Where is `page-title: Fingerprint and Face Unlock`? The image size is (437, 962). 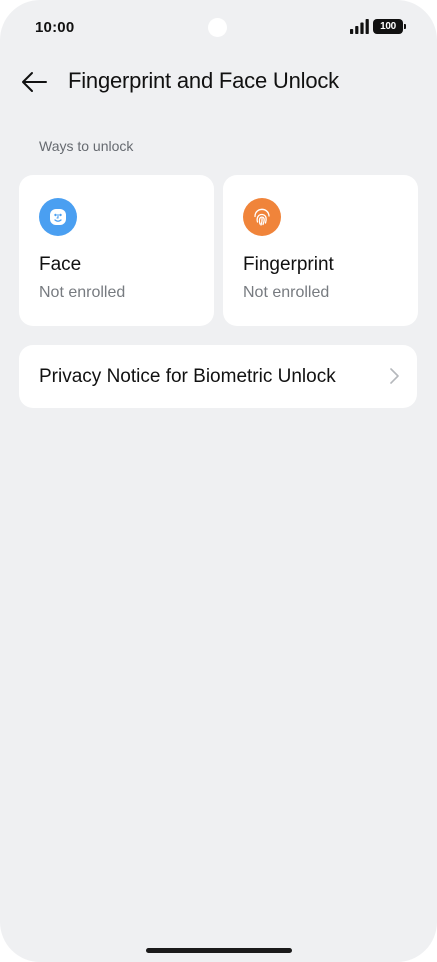 page-title: Fingerprint and Face Unlock is located at coordinates (203, 80).